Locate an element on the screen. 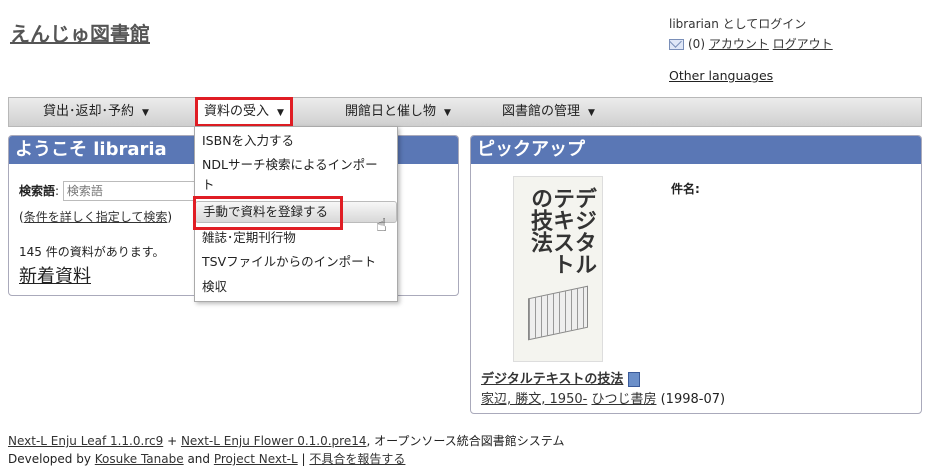  report-bug-link: 不具合を報告する is located at coordinates (357, 459).